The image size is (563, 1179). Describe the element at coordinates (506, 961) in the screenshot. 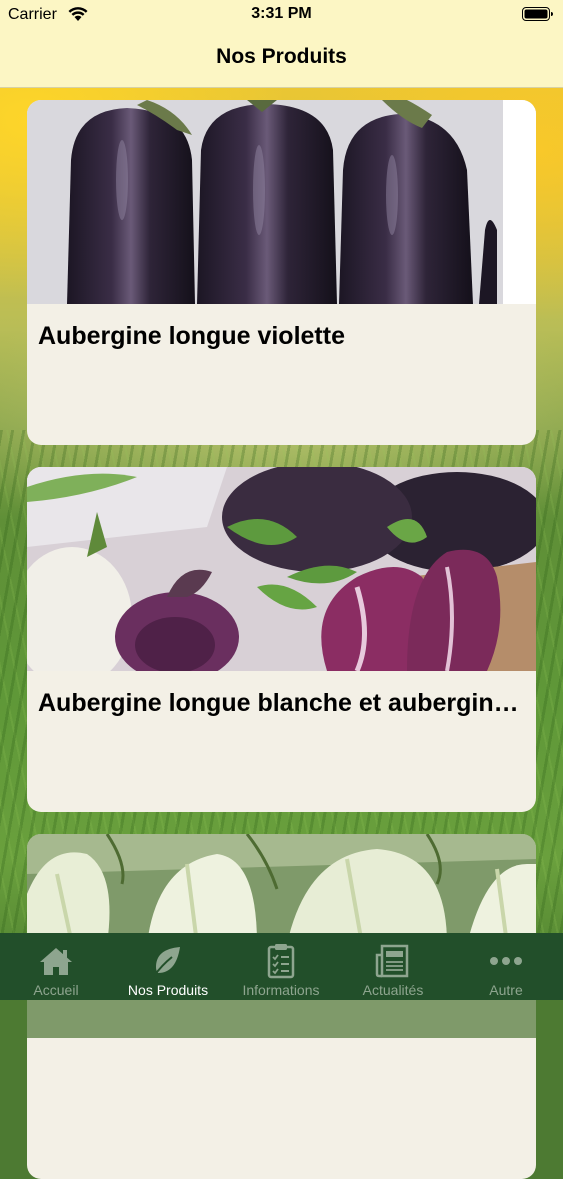

I see `more-icon` at that location.